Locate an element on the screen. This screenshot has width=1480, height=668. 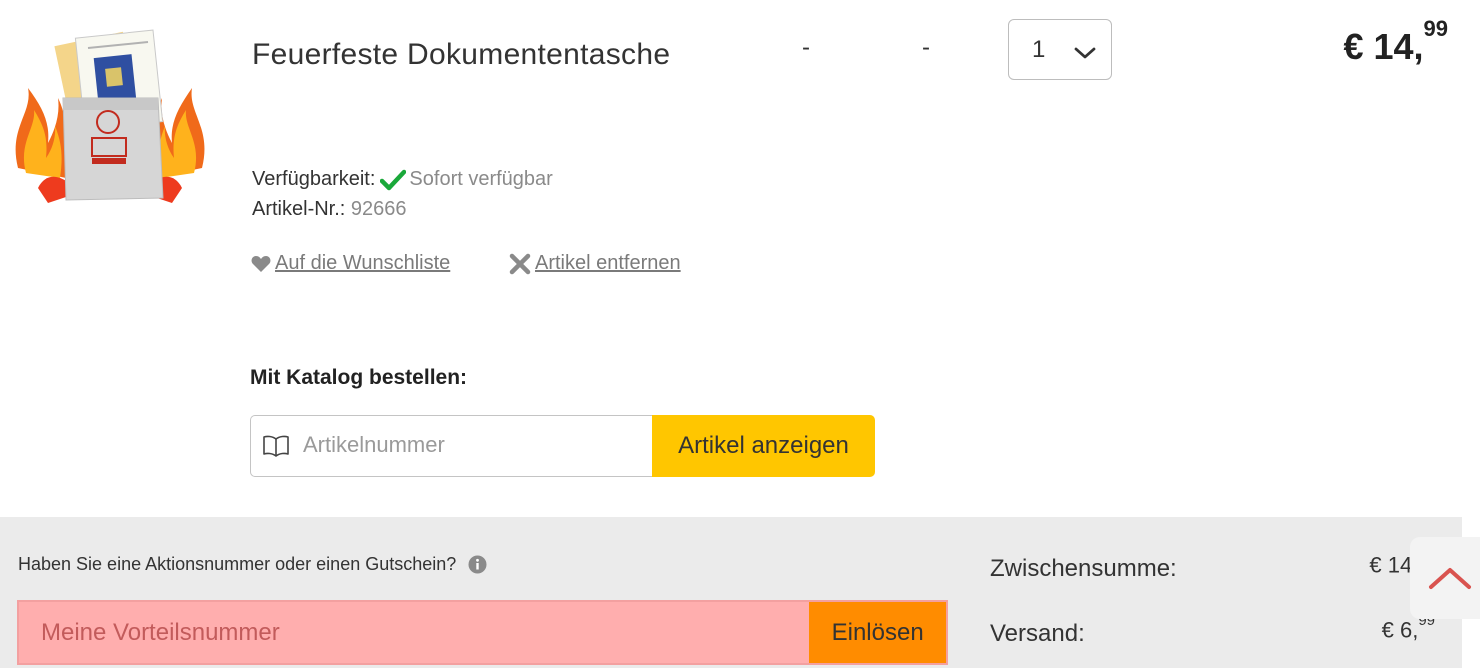
article-number-row: Artikel-Nr.: 92666 is located at coordinates (329, 209).